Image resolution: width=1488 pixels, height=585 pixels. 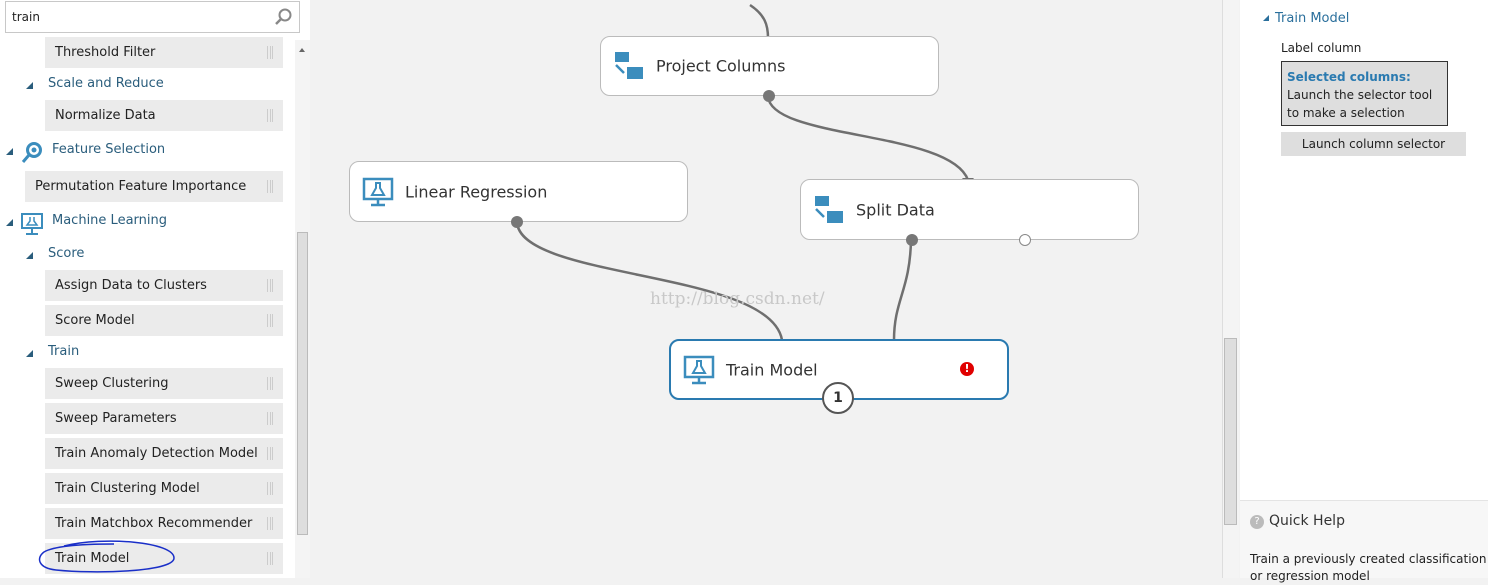 I want to click on node-label: Split Data, so click(x=895, y=209).